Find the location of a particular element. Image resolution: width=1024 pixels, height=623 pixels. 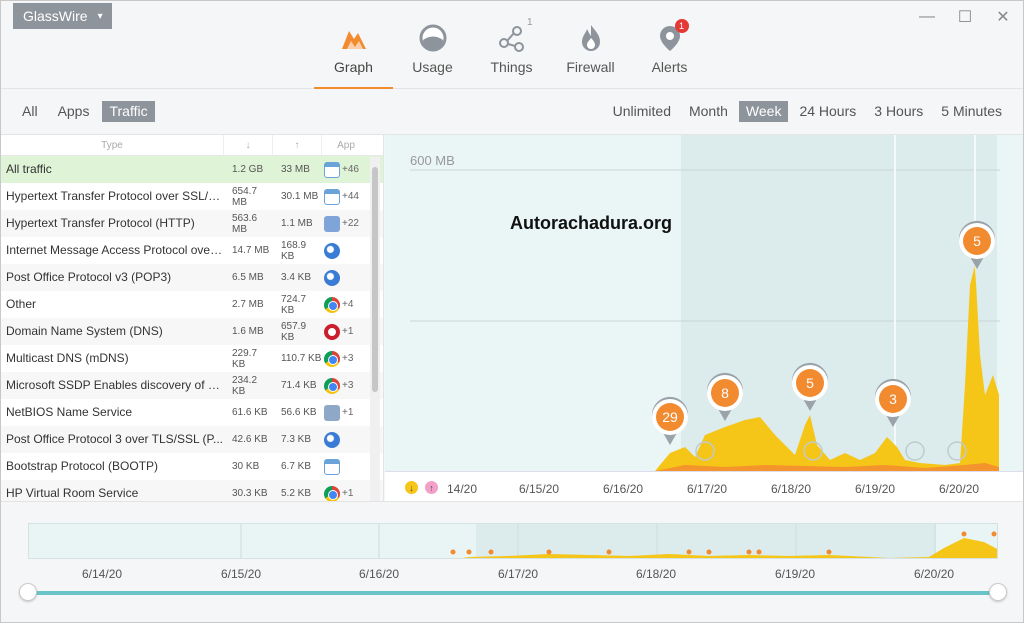

network-icon is located at coordinates (332, 412).